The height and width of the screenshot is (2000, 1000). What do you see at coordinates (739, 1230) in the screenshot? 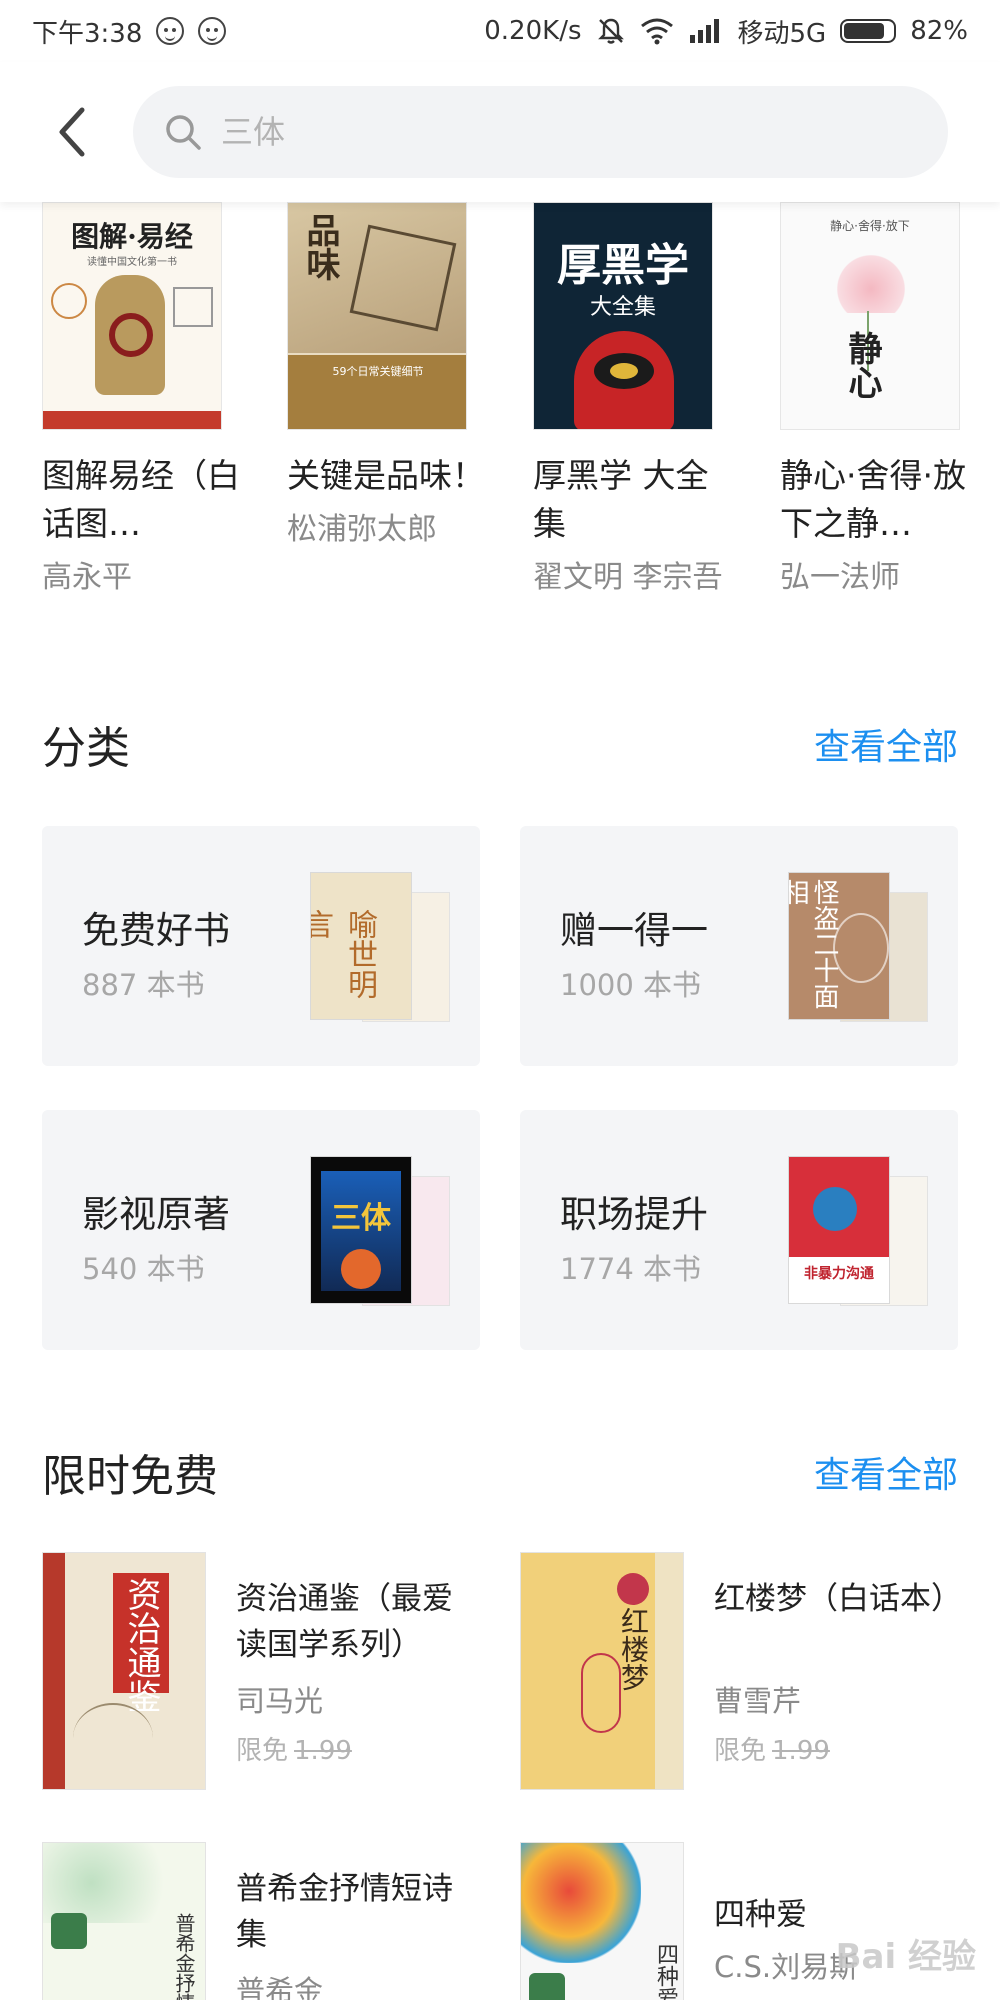
I see `category-card-career: 职场提升 1774 本书 非暴力沟通` at bounding box center [739, 1230].